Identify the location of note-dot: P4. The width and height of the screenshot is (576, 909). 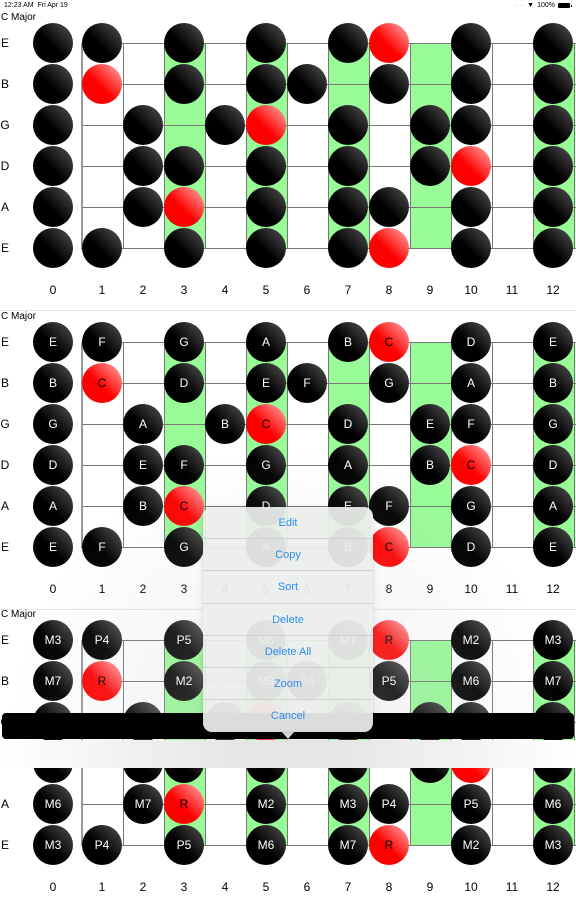
(389, 804).